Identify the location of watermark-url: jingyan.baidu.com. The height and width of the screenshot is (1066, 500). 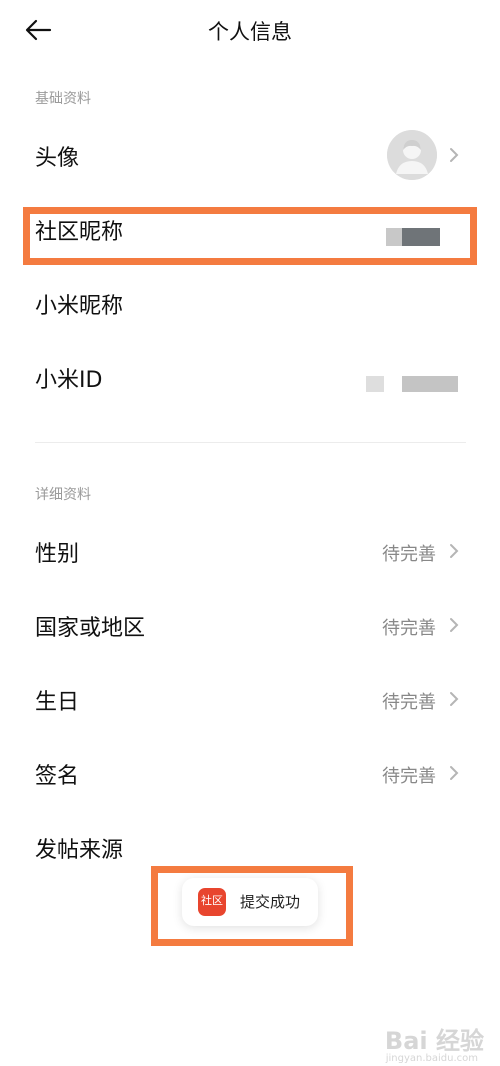
(431, 1058).